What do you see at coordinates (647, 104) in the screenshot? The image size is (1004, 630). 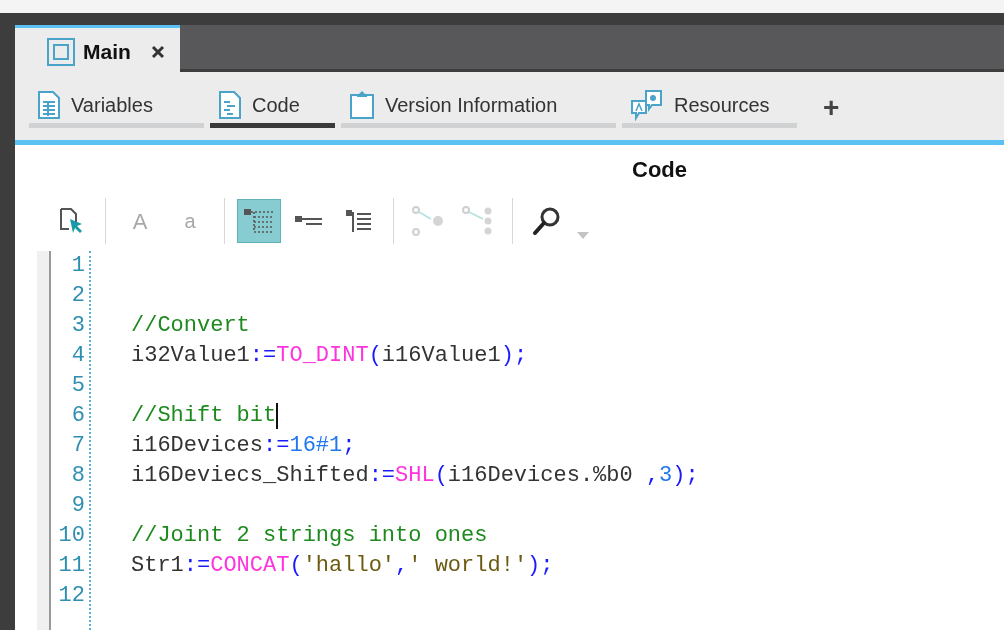 I see `speech-bubbles-icon` at bounding box center [647, 104].